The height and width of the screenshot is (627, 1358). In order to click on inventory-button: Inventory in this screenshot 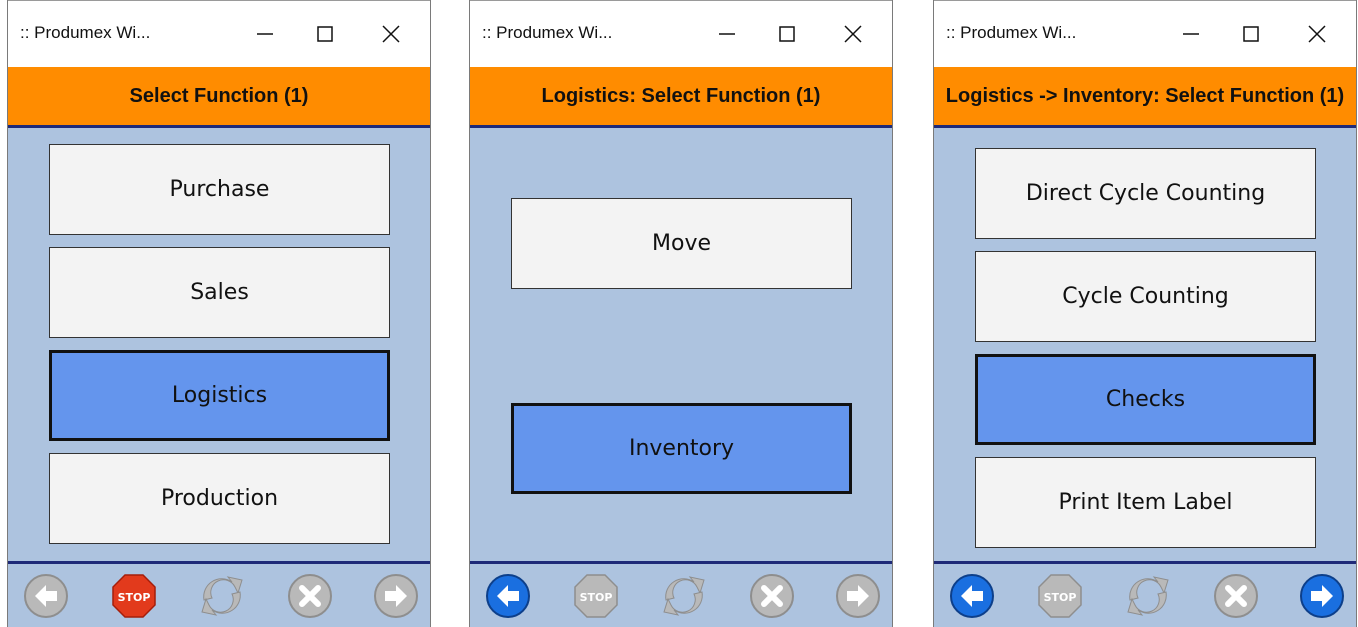, I will do `click(681, 448)`.